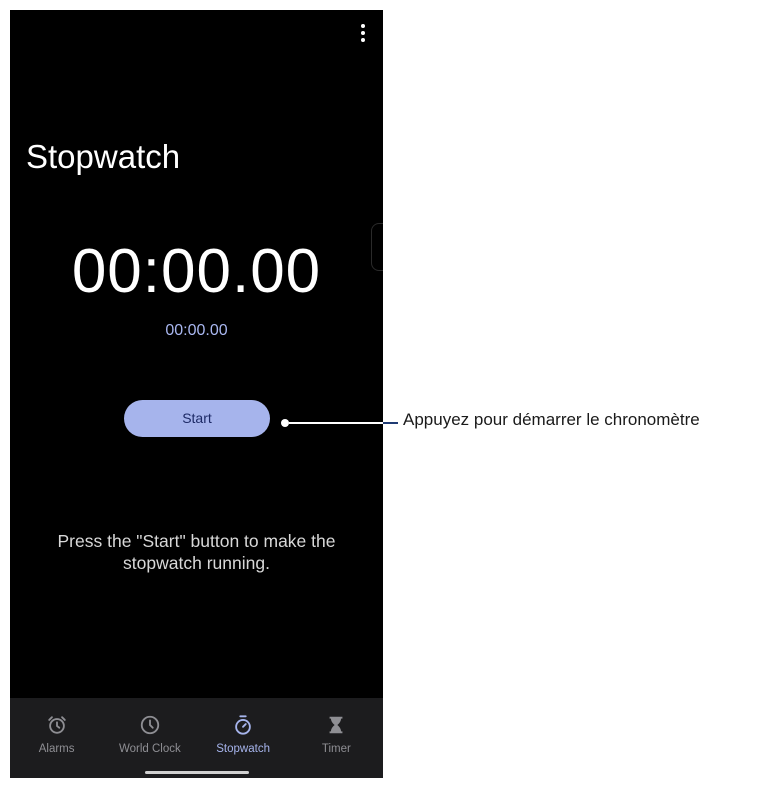 This screenshot has height=789, width=766. What do you see at coordinates (390, 423) in the screenshot?
I see `callout-line-accent` at bounding box center [390, 423].